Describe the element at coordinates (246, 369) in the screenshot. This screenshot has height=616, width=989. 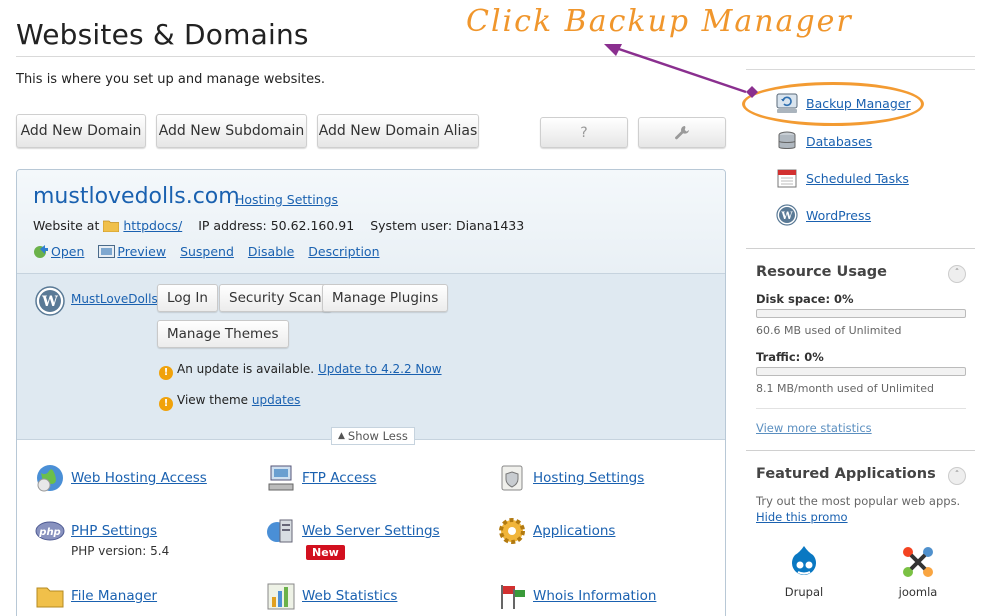
I see `update-text: An update is available.` at that location.